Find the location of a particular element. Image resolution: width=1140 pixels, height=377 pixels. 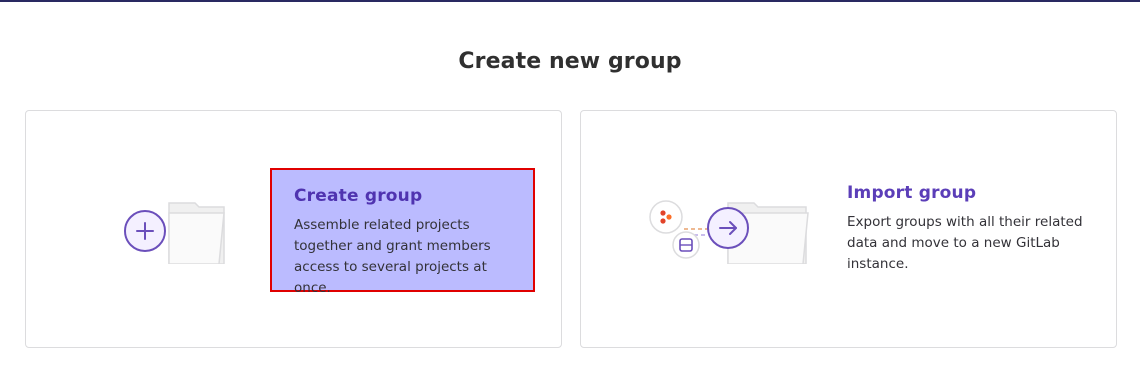

import-group-title: Import group is located at coordinates (972, 193).